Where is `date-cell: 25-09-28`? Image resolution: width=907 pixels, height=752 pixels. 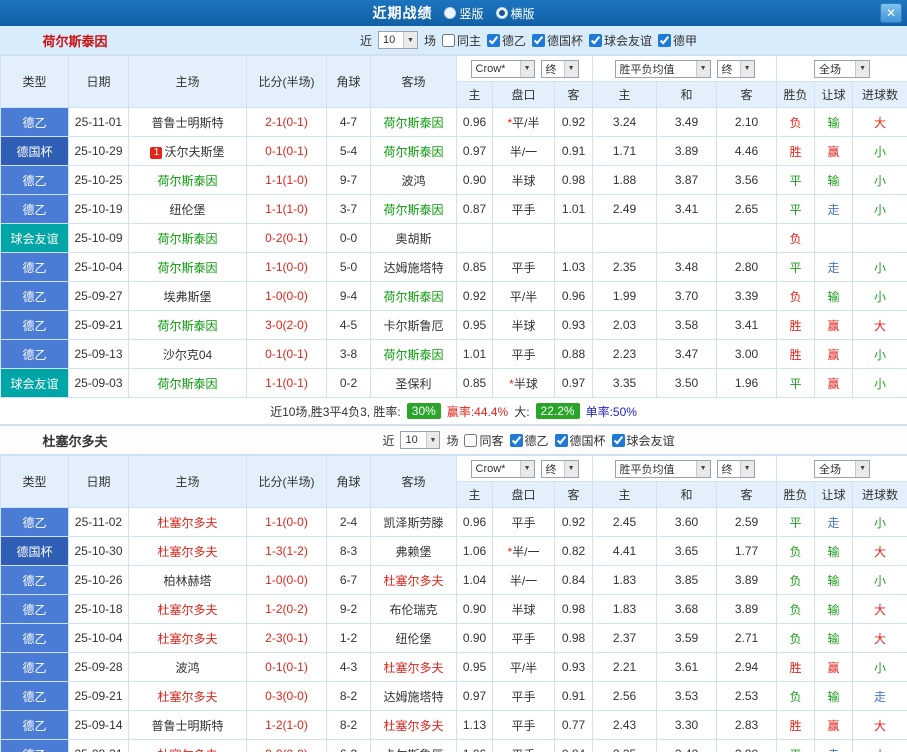
date-cell: 25-09-28 is located at coordinates (98, 667).